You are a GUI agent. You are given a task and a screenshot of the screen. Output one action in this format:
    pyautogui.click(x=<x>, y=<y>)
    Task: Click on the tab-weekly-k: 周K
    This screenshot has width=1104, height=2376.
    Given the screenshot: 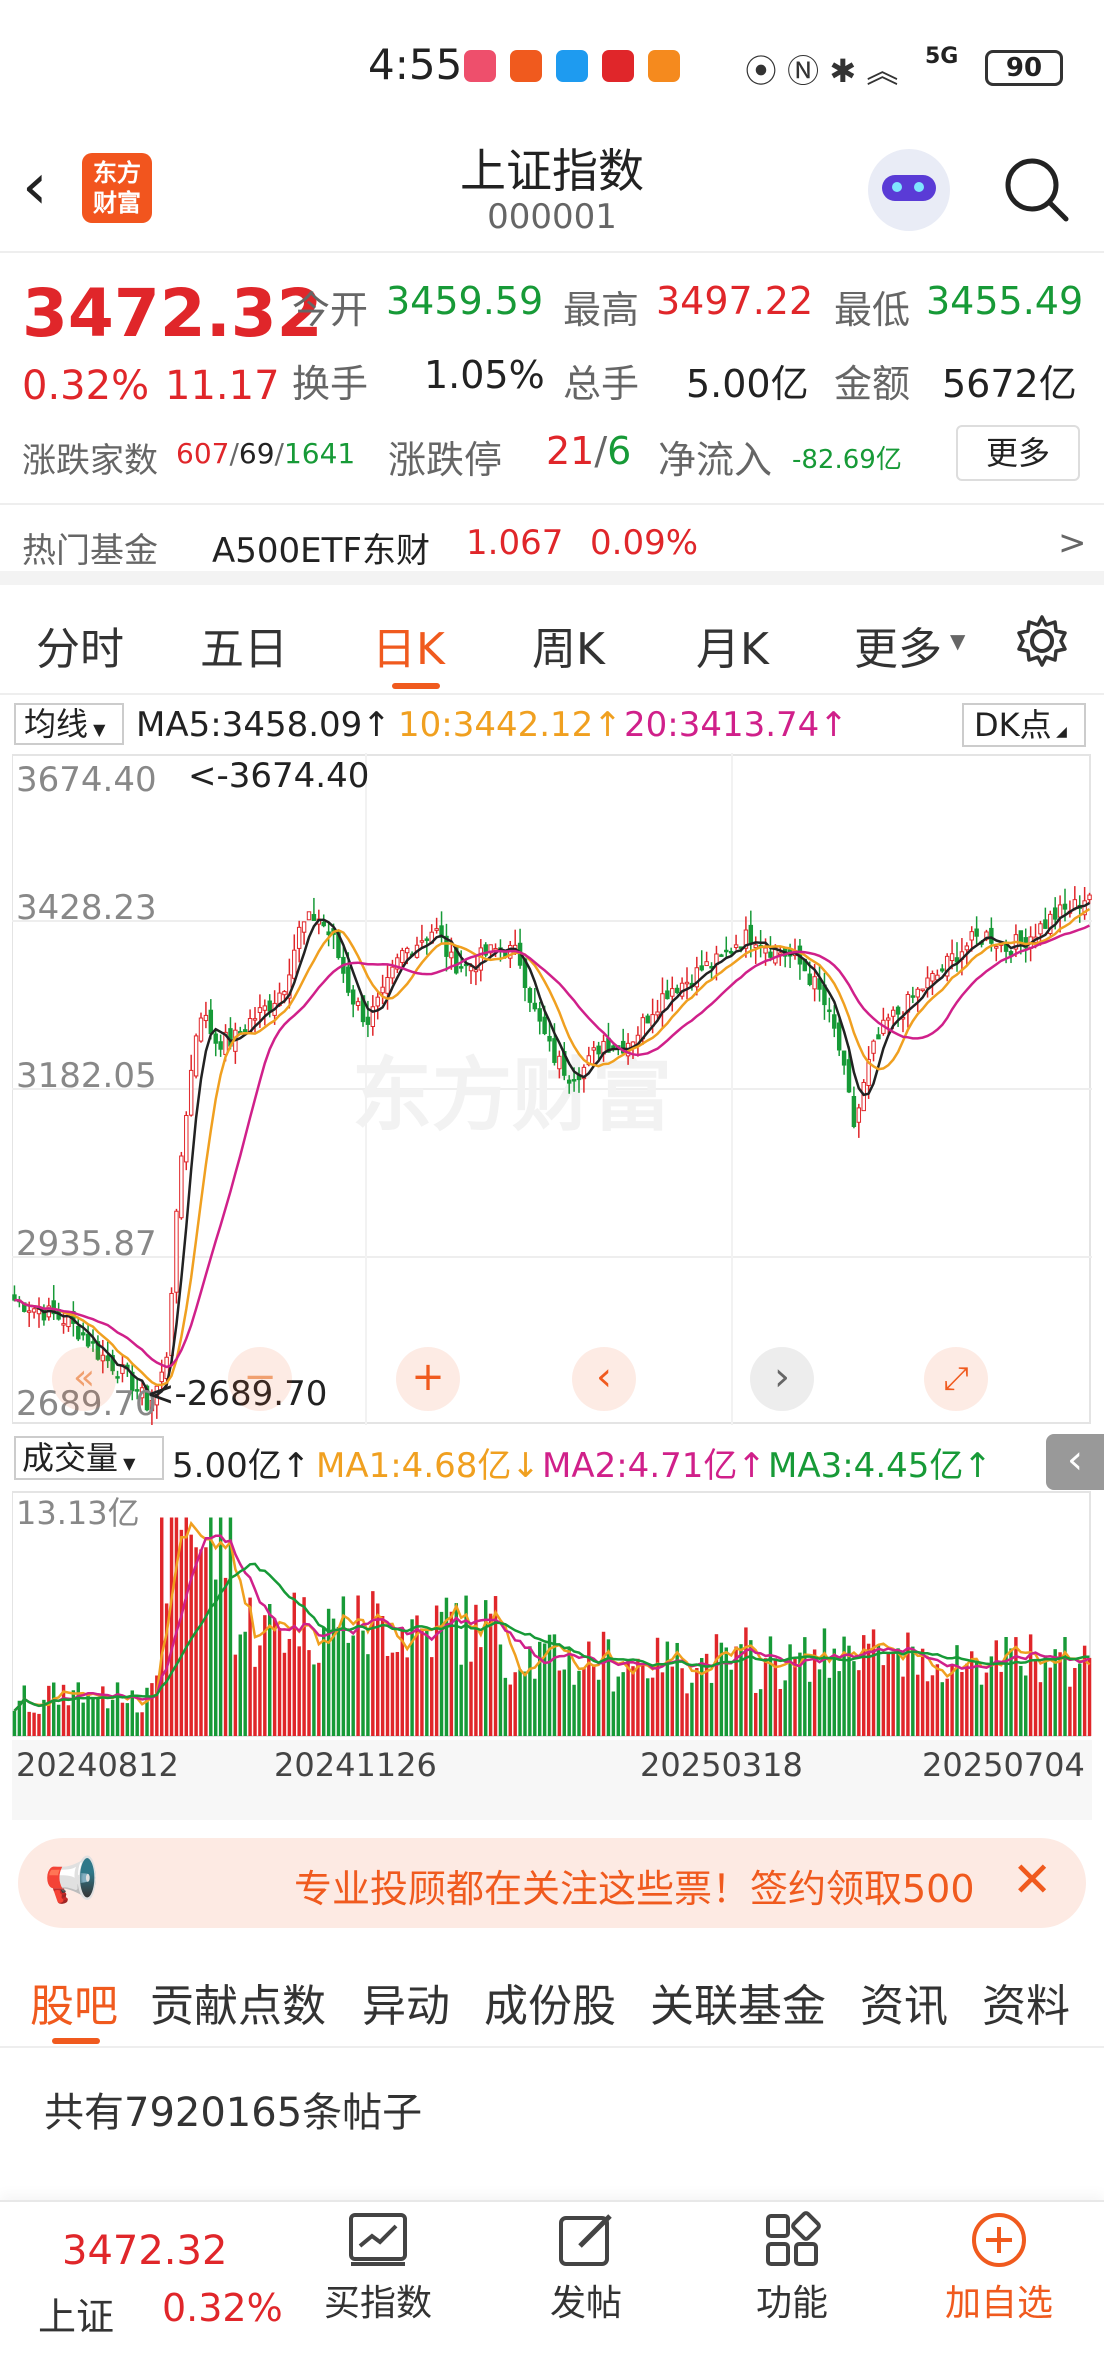 What is the action you would take?
    pyautogui.click(x=568, y=645)
    